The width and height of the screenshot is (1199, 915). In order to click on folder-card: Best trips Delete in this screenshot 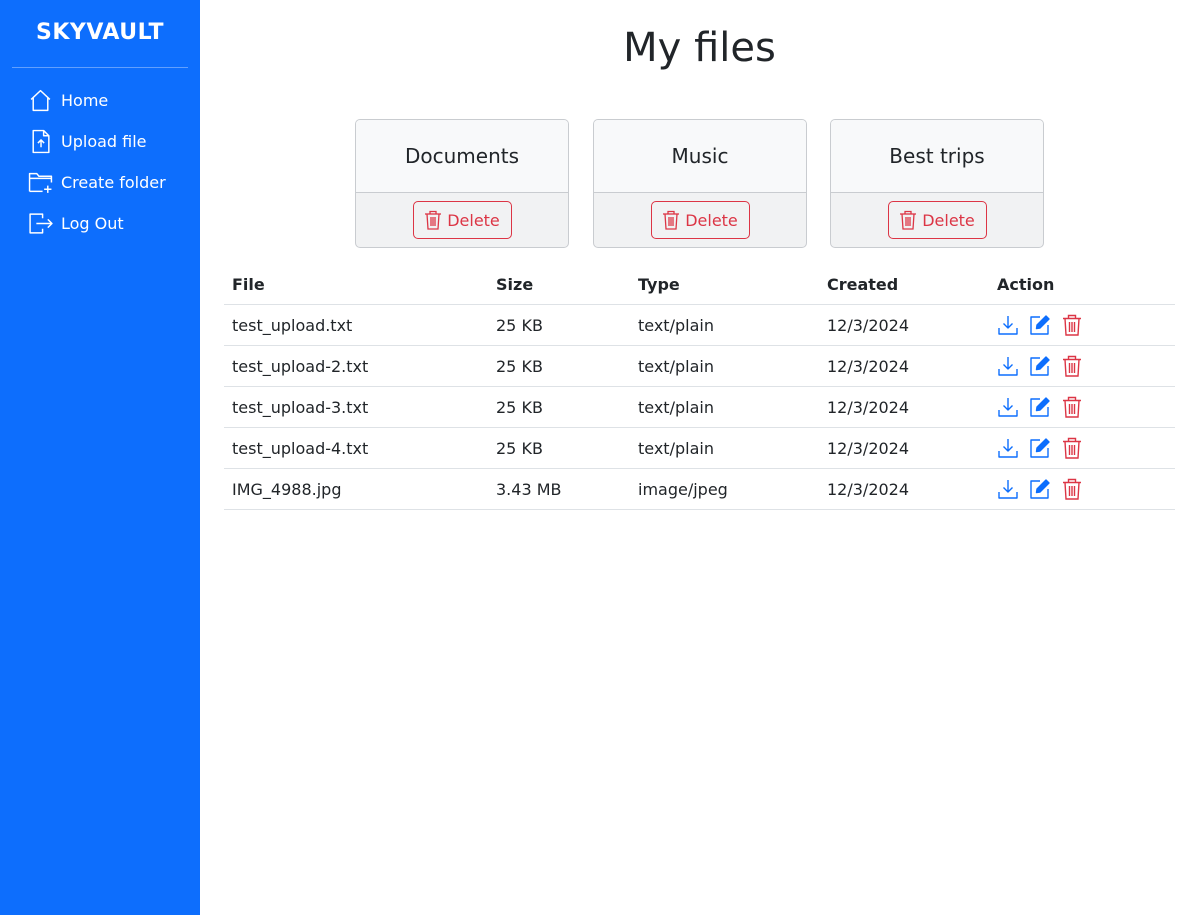, I will do `click(937, 183)`.